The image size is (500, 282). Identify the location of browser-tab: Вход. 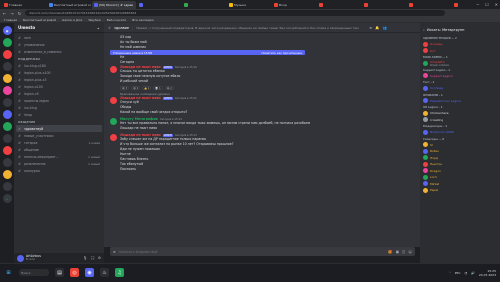
(294, 5).